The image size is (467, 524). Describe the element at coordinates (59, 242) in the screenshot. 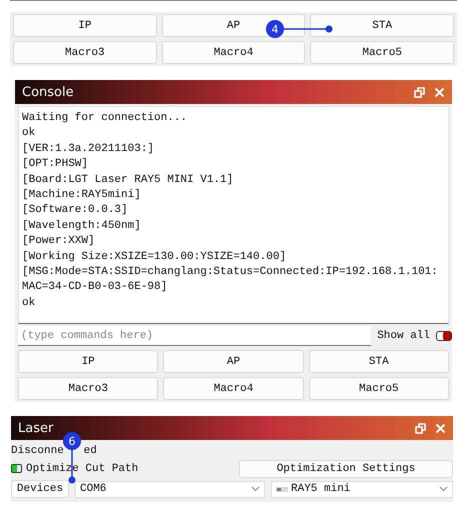

I see `console-line: [Power:XXW]` at that location.